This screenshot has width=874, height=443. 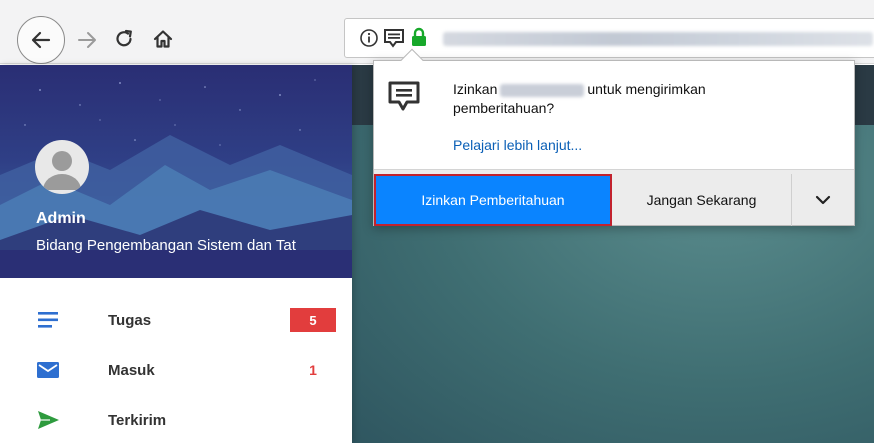 What do you see at coordinates (176, 419) in the screenshot?
I see `menu-item-terkirim: Terkirim` at bounding box center [176, 419].